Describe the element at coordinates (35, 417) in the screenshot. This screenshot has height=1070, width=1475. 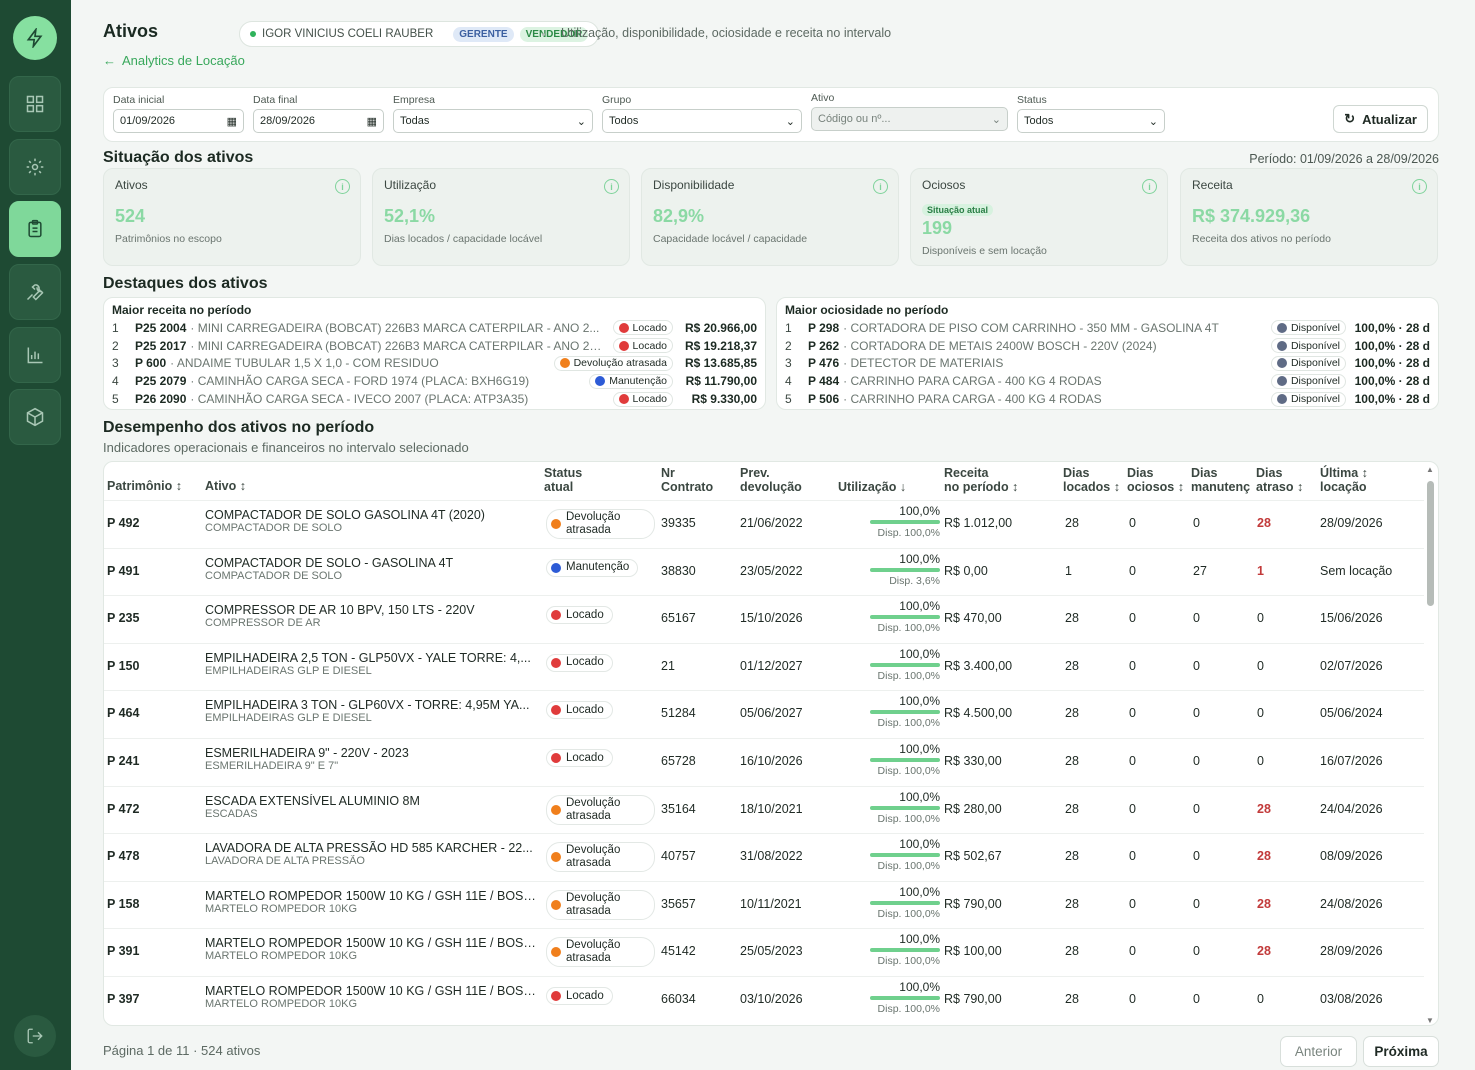
I see `sidebar-item-produtos` at that location.